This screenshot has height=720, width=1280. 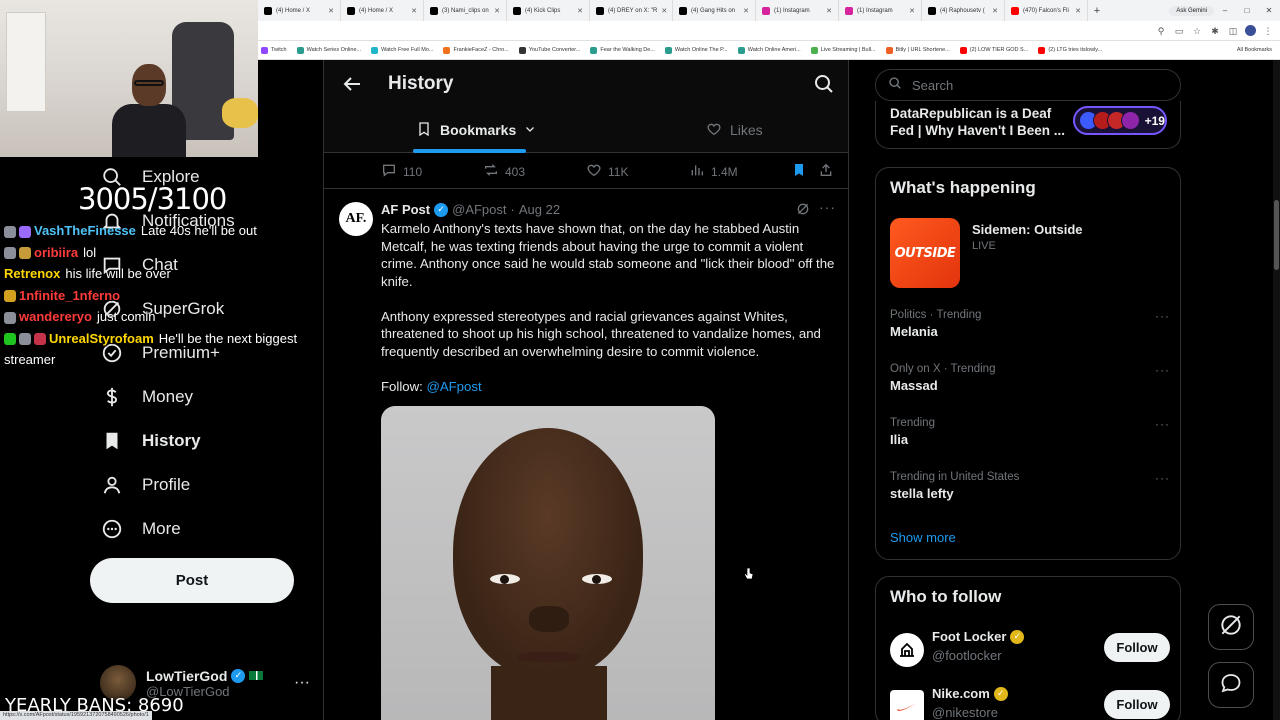 What do you see at coordinates (1225, 10) in the screenshot?
I see `minimize-icon: –` at bounding box center [1225, 10].